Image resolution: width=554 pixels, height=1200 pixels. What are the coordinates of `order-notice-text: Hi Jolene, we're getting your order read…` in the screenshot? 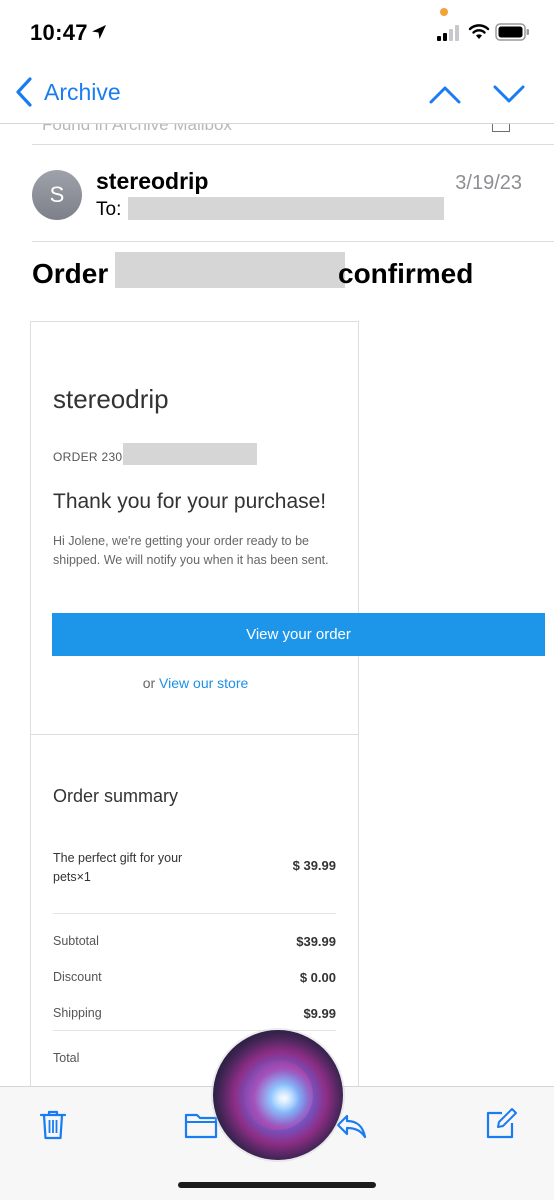 It's located at (191, 550).